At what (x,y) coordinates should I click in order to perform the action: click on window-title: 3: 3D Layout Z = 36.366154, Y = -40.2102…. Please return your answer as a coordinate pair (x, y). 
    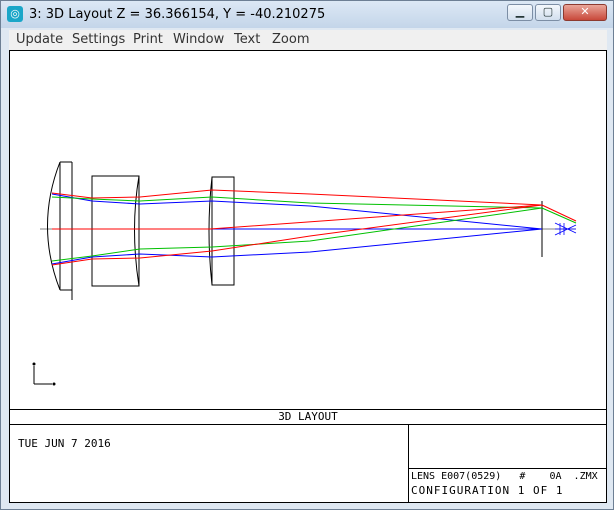
    Looking at the image, I should click on (177, 14).